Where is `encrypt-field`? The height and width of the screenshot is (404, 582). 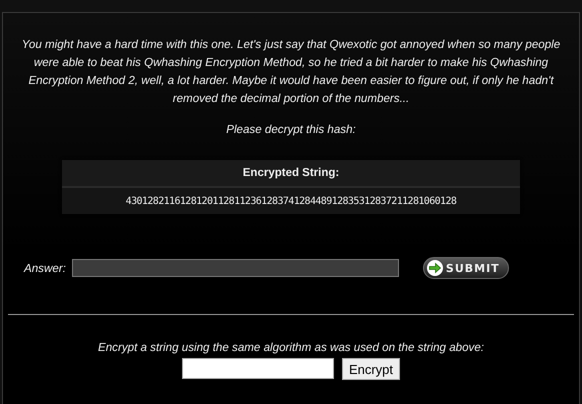
encrypt-field is located at coordinates (258, 368).